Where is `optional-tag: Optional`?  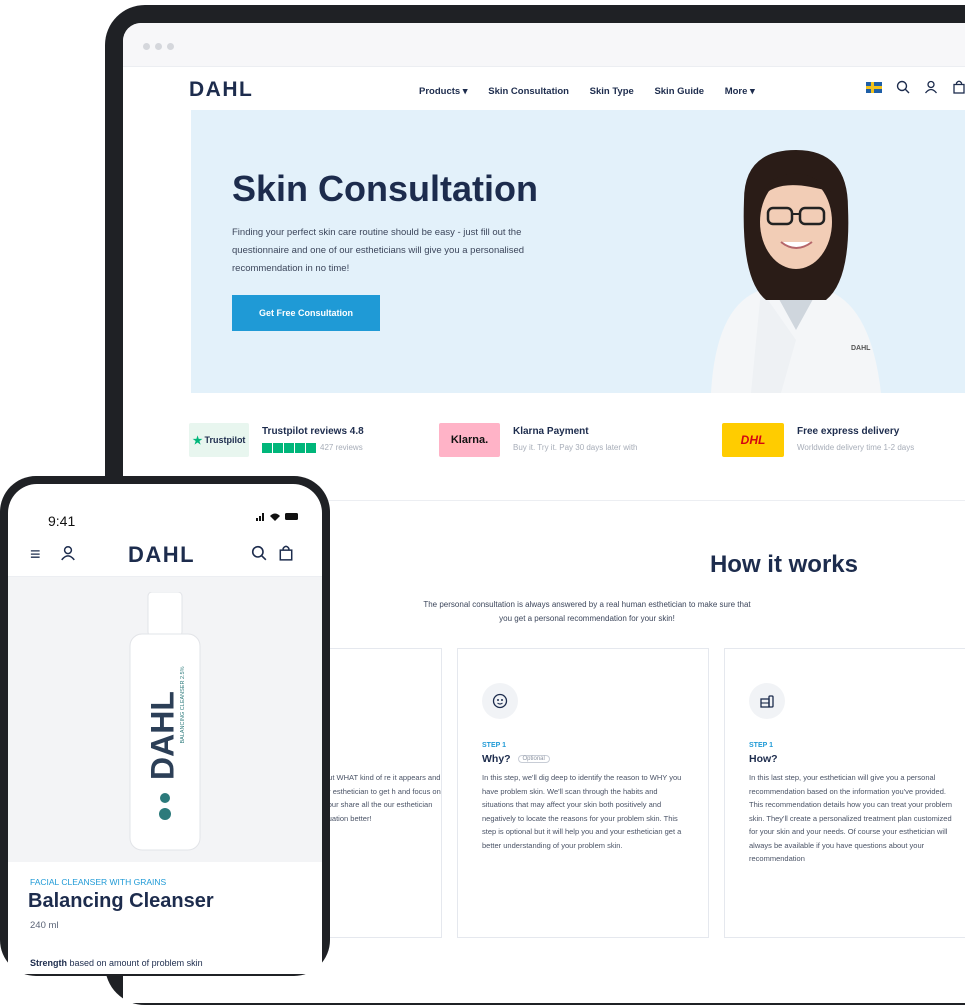
optional-tag: Optional is located at coordinates (533, 759).